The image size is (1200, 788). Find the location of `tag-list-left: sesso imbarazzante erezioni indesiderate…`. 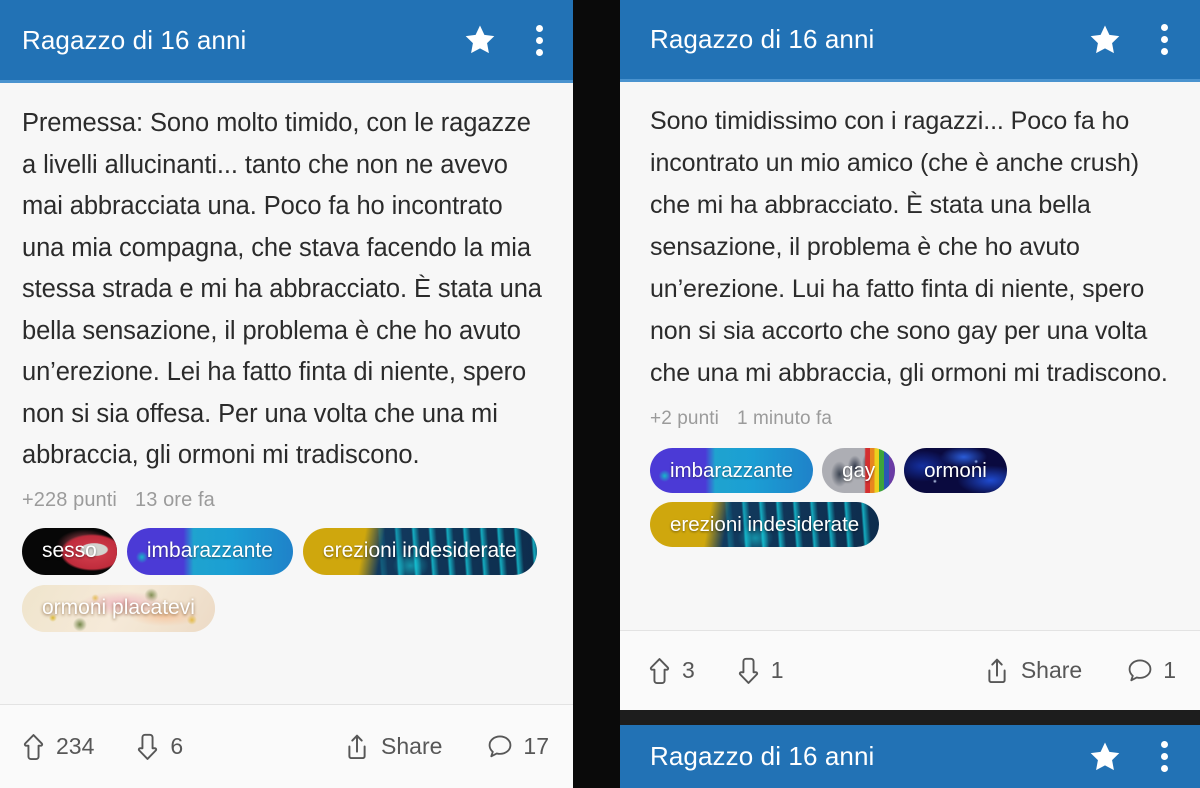

tag-list-left: sesso imbarazzante erezioni indesiderate… is located at coordinates (286, 579).